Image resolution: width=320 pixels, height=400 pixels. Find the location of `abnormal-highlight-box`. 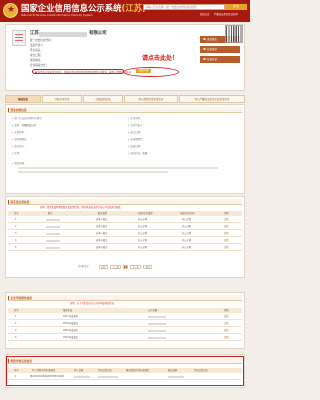

abnormal-highlight-box is located at coordinates (125, 371).